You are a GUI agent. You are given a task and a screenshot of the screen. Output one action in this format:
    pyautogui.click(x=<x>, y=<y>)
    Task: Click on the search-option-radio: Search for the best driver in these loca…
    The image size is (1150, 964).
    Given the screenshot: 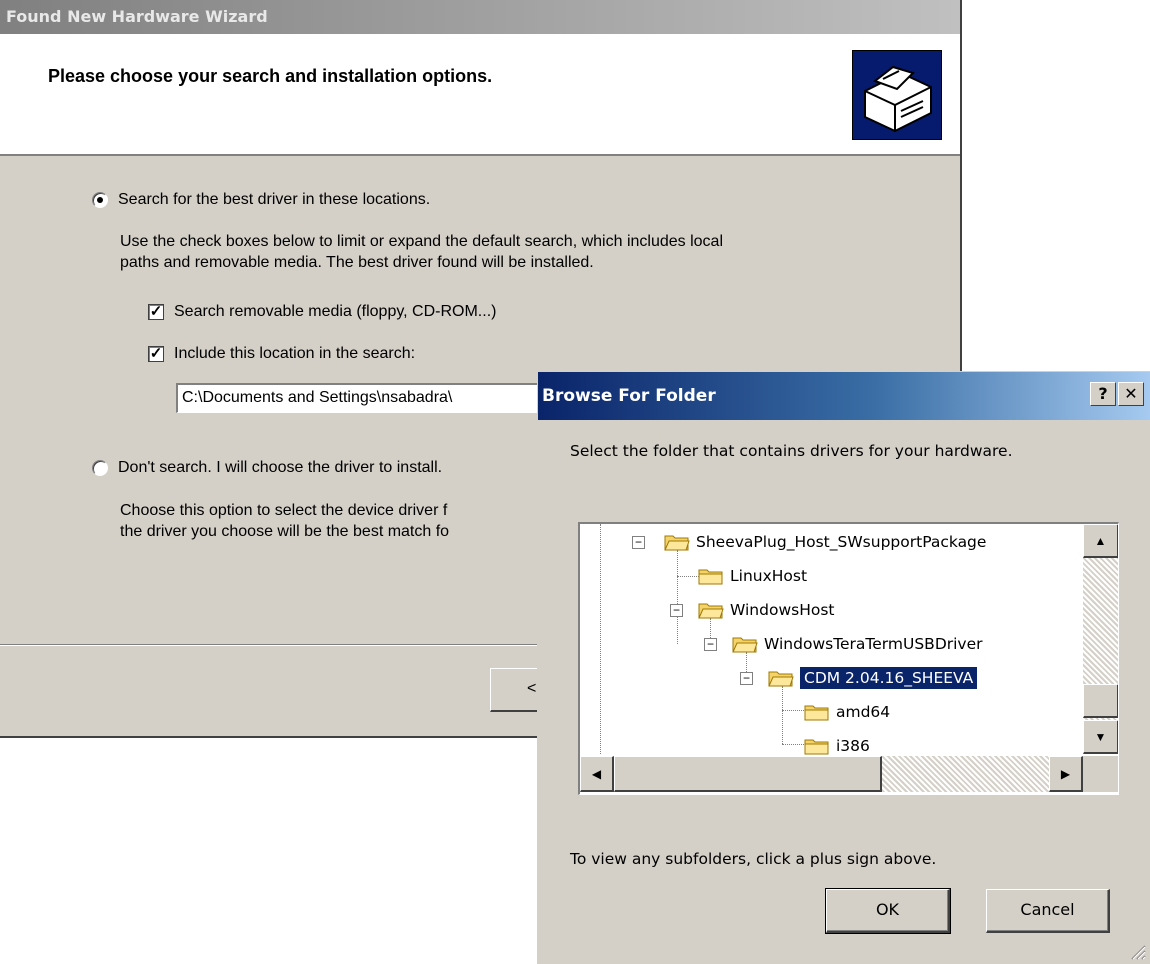 What is the action you would take?
    pyautogui.click(x=261, y=200)
    